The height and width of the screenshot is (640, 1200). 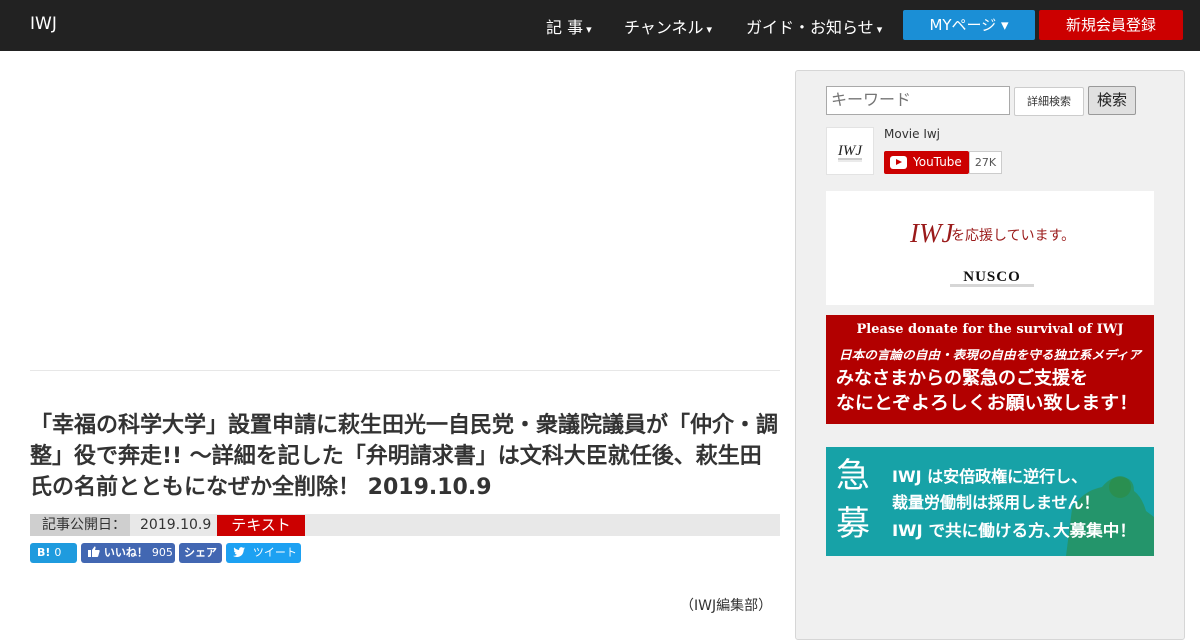 I want to click on youtube-play-icon, so click(x=898, y=162).